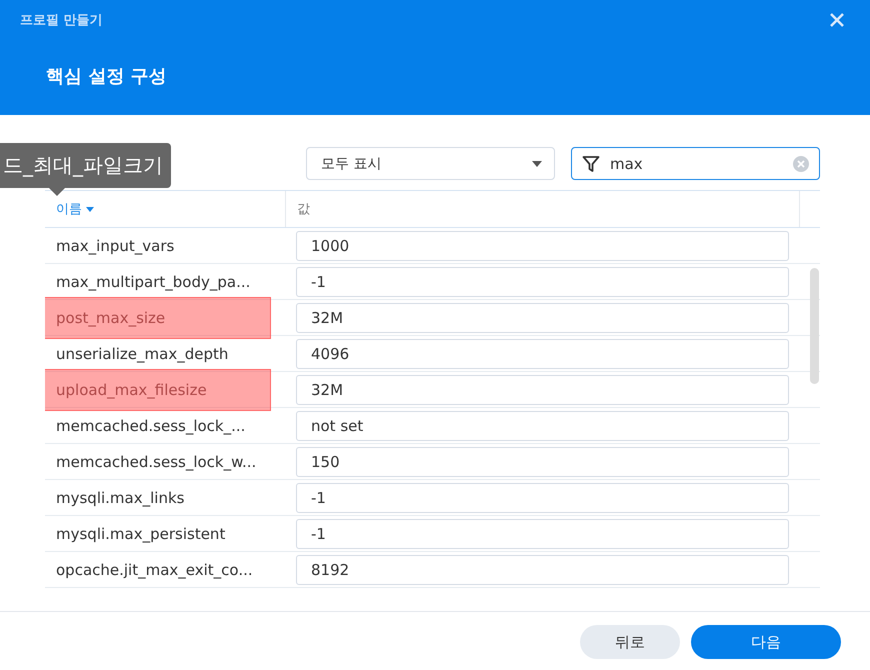 The image size is (870, 670). What do you see at coordinates (542, 569) in the screenshot?
I see `value-field: 8192` at bounding box center [542, 569].